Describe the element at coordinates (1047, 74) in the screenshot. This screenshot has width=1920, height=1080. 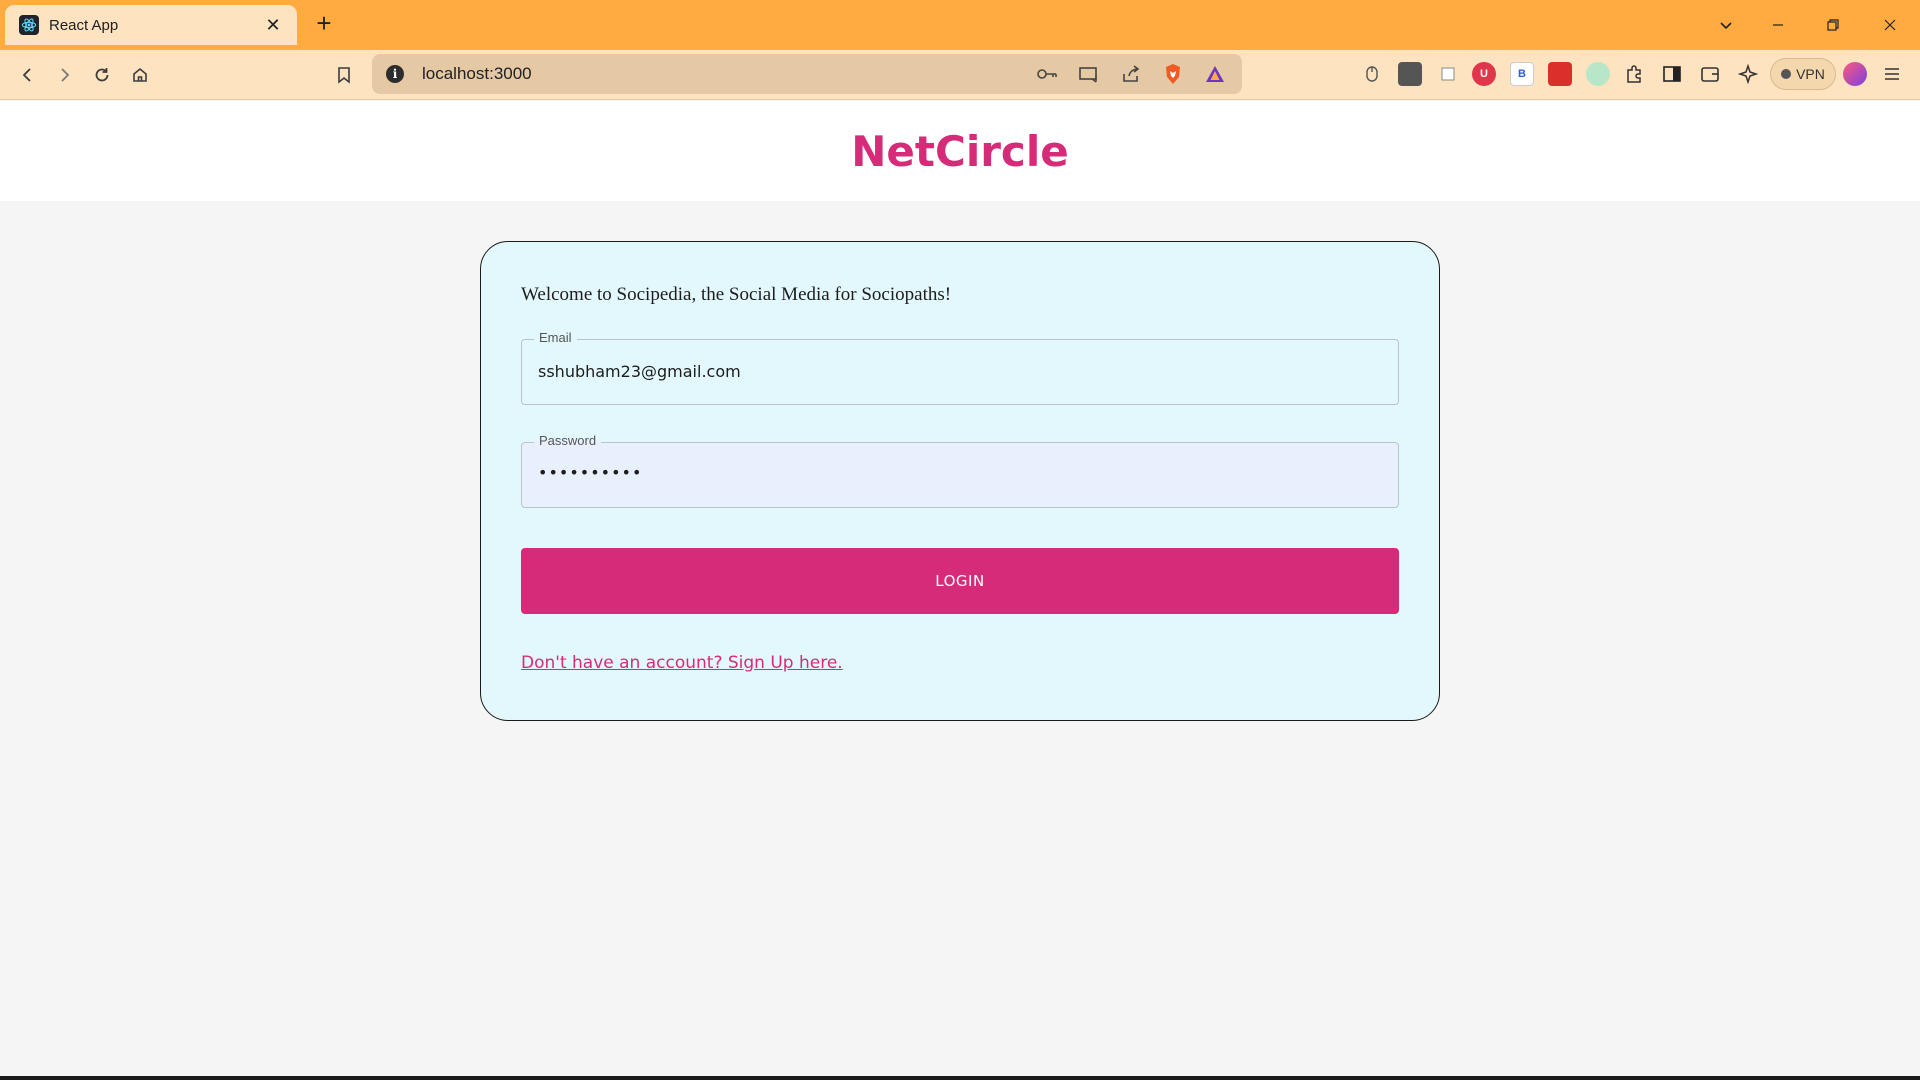
I see `key-icon` at that location.